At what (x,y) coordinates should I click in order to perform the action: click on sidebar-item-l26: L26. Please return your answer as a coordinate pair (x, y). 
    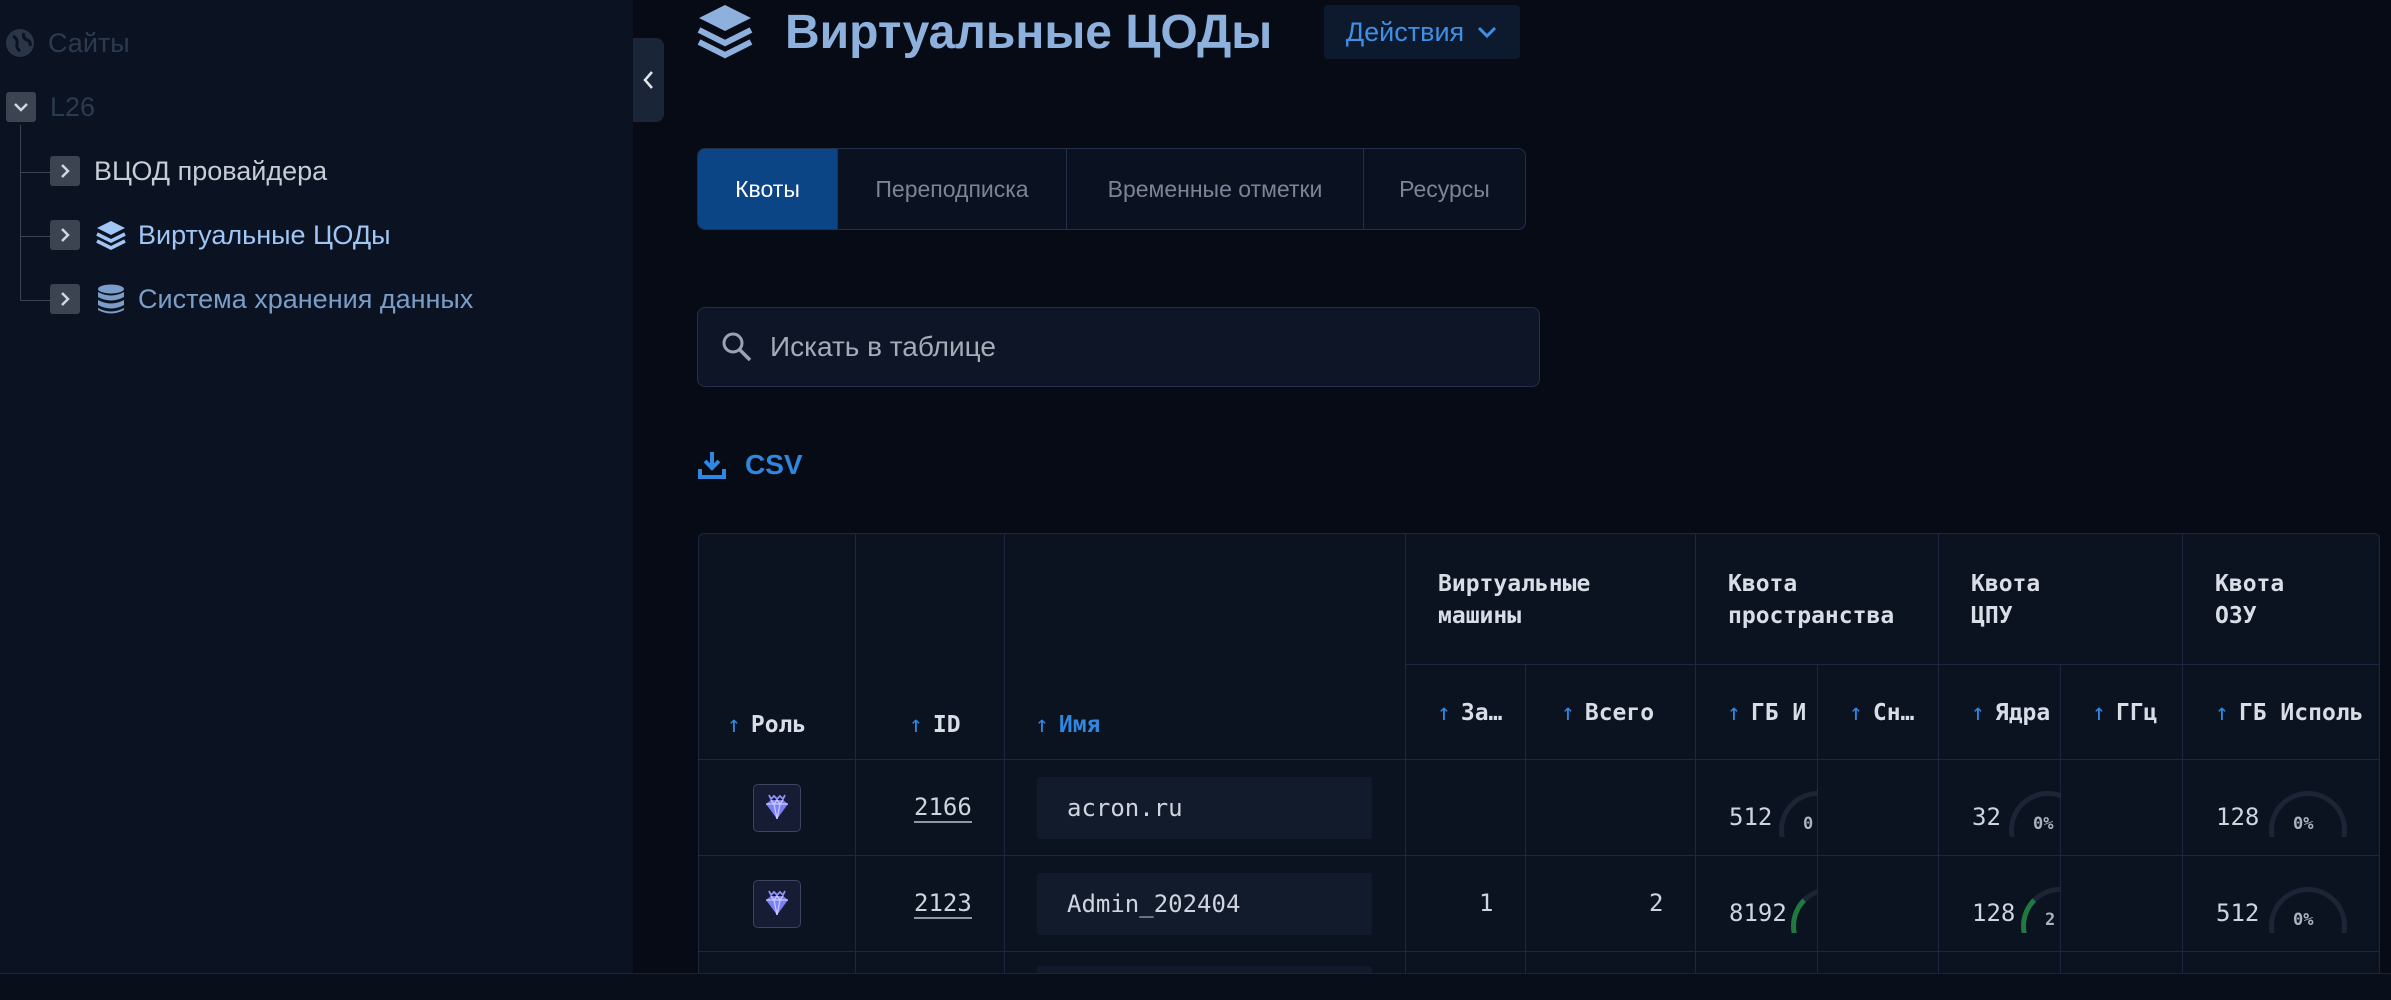
    Looking at the image, I should click on (50, 107).